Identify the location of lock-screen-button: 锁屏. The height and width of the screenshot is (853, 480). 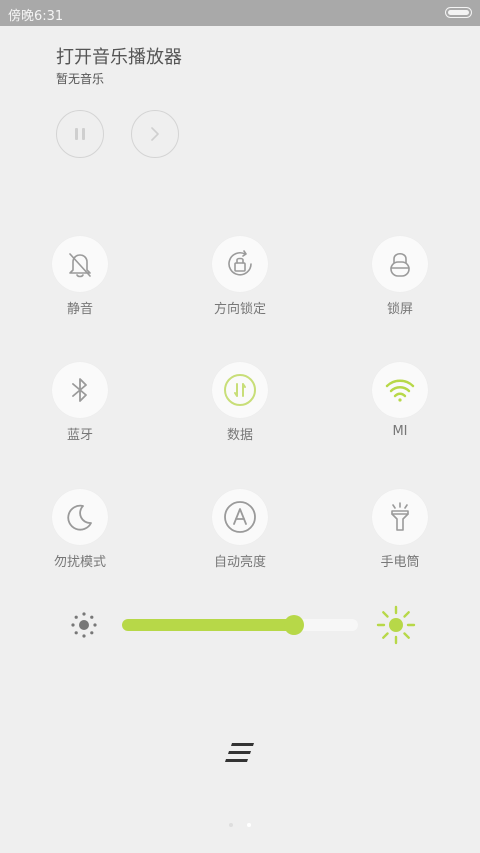
(400, 276).